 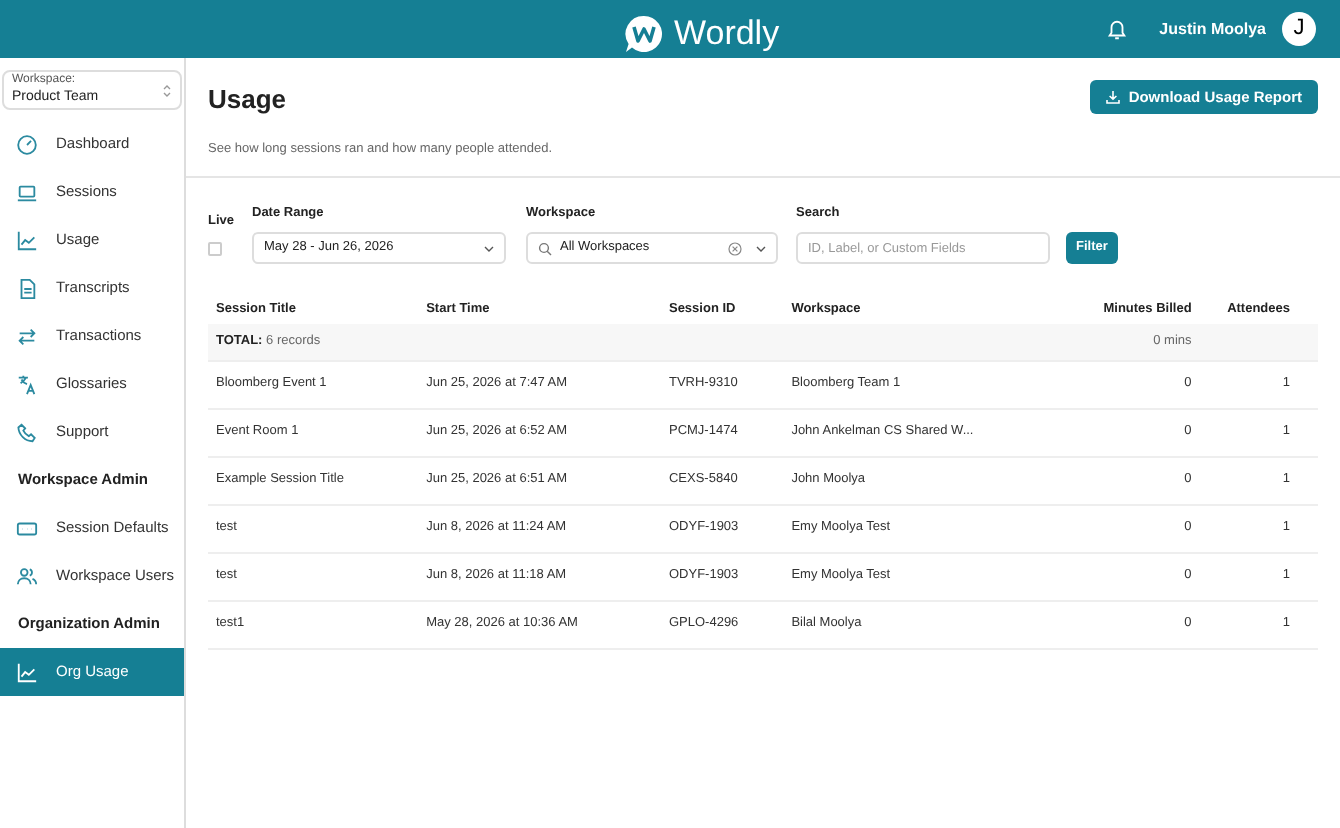 I want to click on user-avatar: J, so click(x=1299, y=29).